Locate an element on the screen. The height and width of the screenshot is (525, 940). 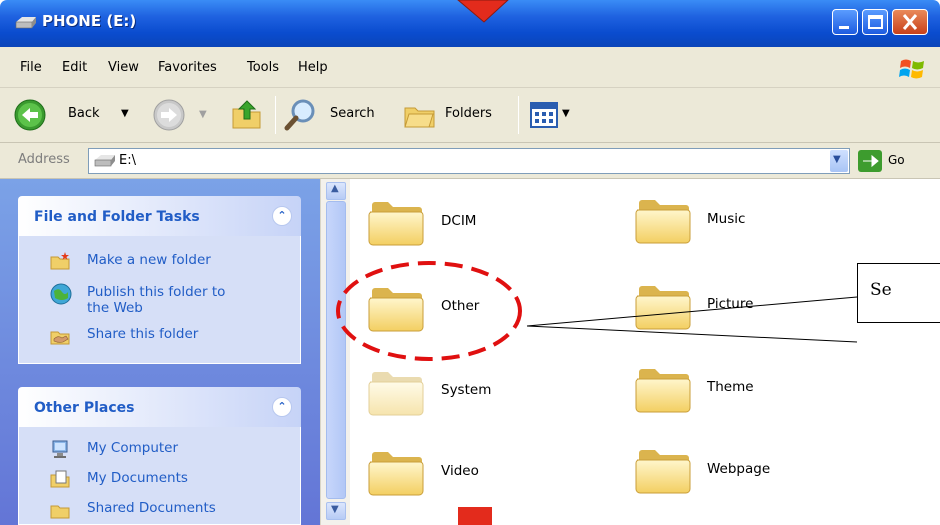
menu-bar is located at coordinates (470, 67).